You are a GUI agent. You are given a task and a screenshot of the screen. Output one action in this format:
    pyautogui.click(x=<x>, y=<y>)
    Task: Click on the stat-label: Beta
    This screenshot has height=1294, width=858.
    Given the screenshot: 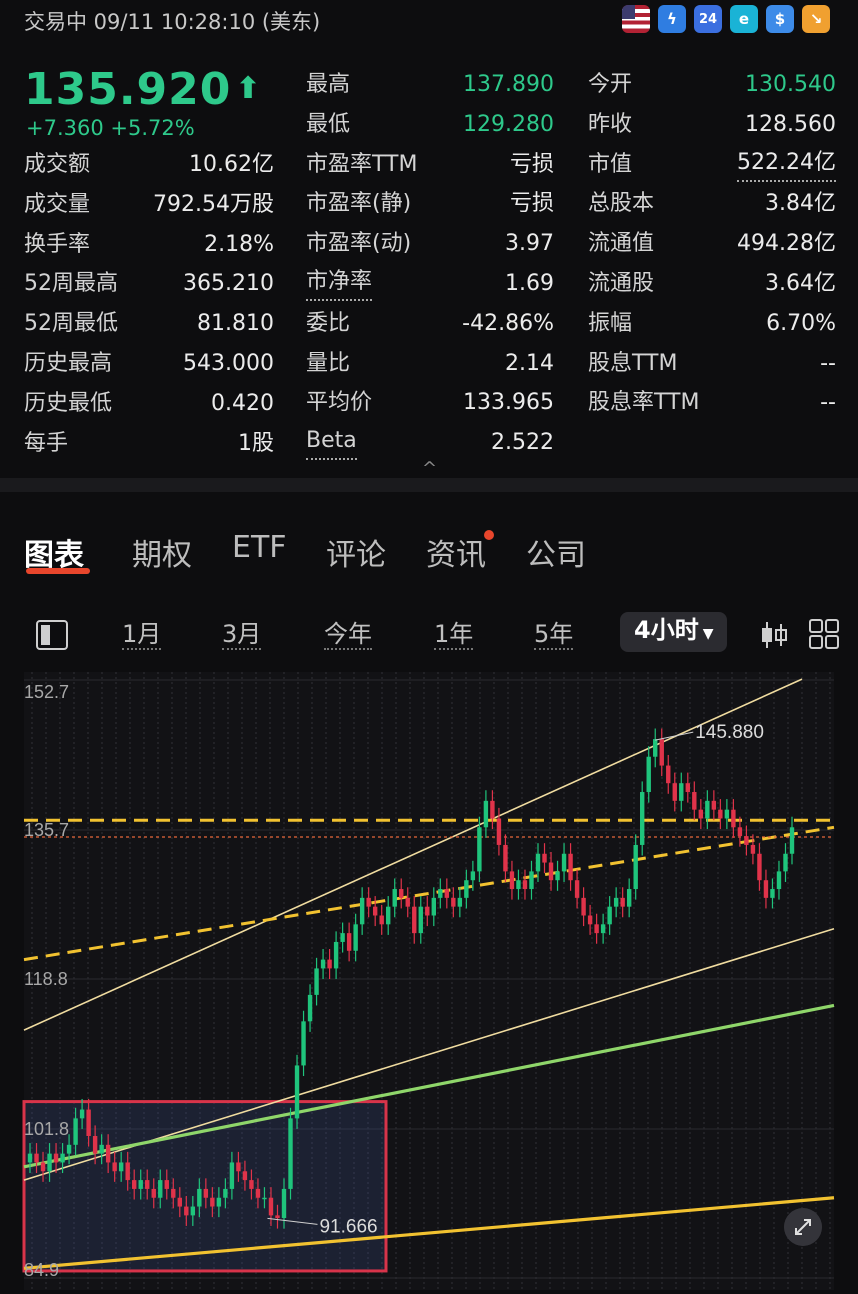 What is the action you would take?
    pyautogui.click(x=331, y=444)
    